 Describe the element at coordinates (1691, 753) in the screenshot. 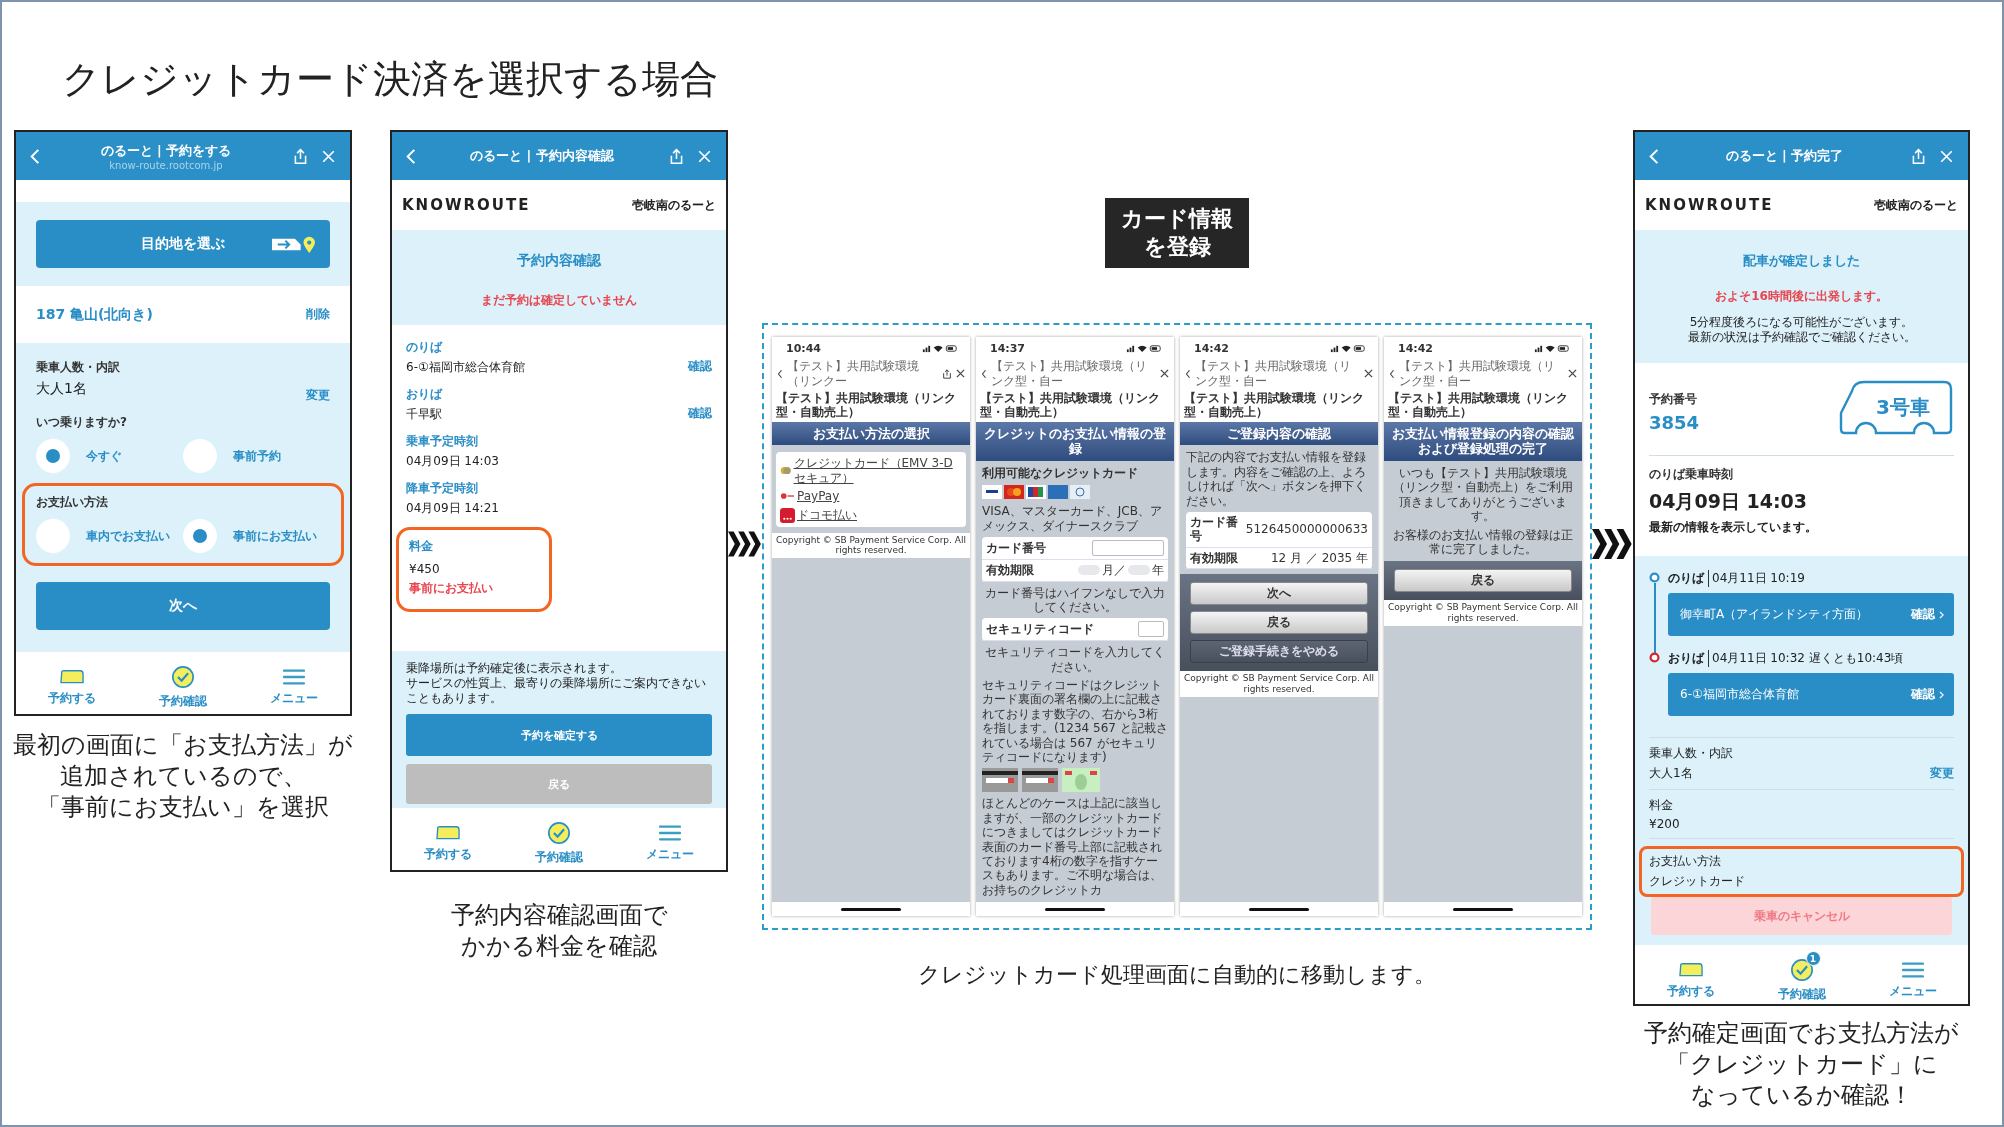

I see `field-label: 乗車人数・内訳` at that location.